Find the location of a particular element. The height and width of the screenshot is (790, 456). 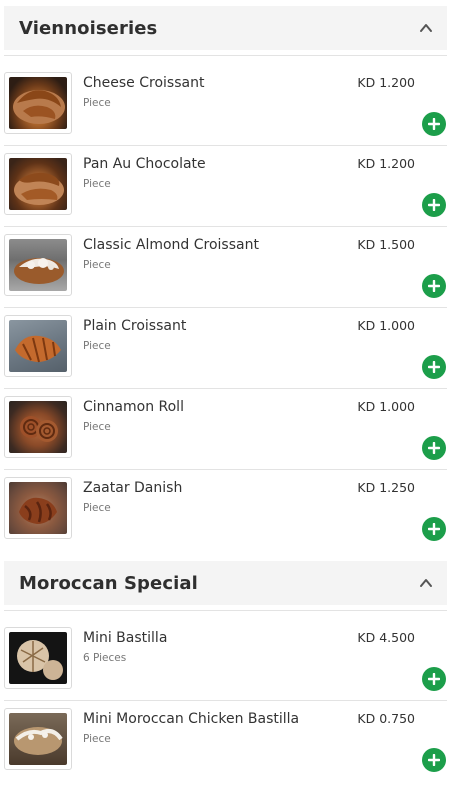

section-title: Moroccan Special is located at coordinates (108, 583).